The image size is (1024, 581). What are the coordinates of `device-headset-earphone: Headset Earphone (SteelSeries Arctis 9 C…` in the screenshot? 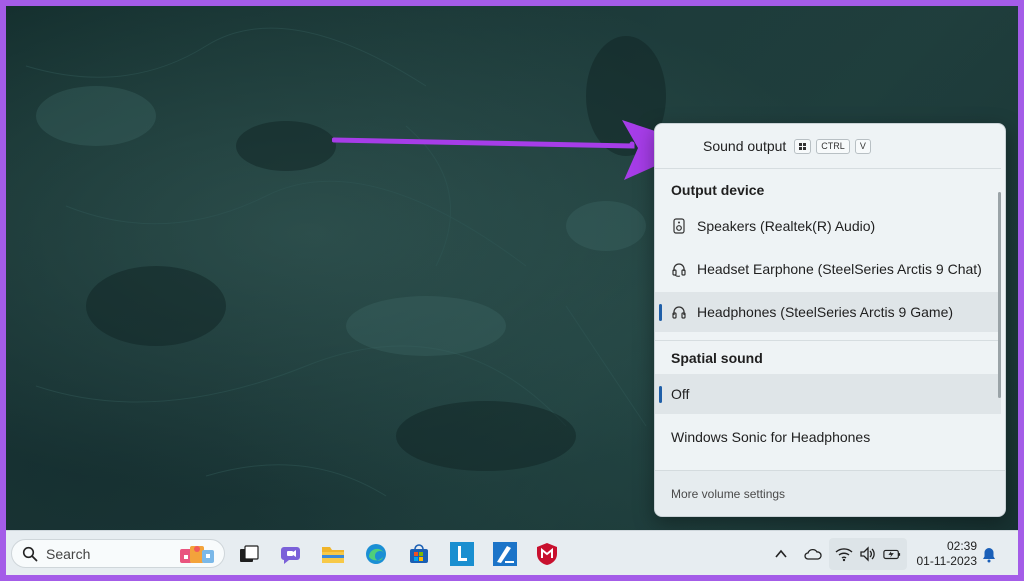 It's located at (828, 269).